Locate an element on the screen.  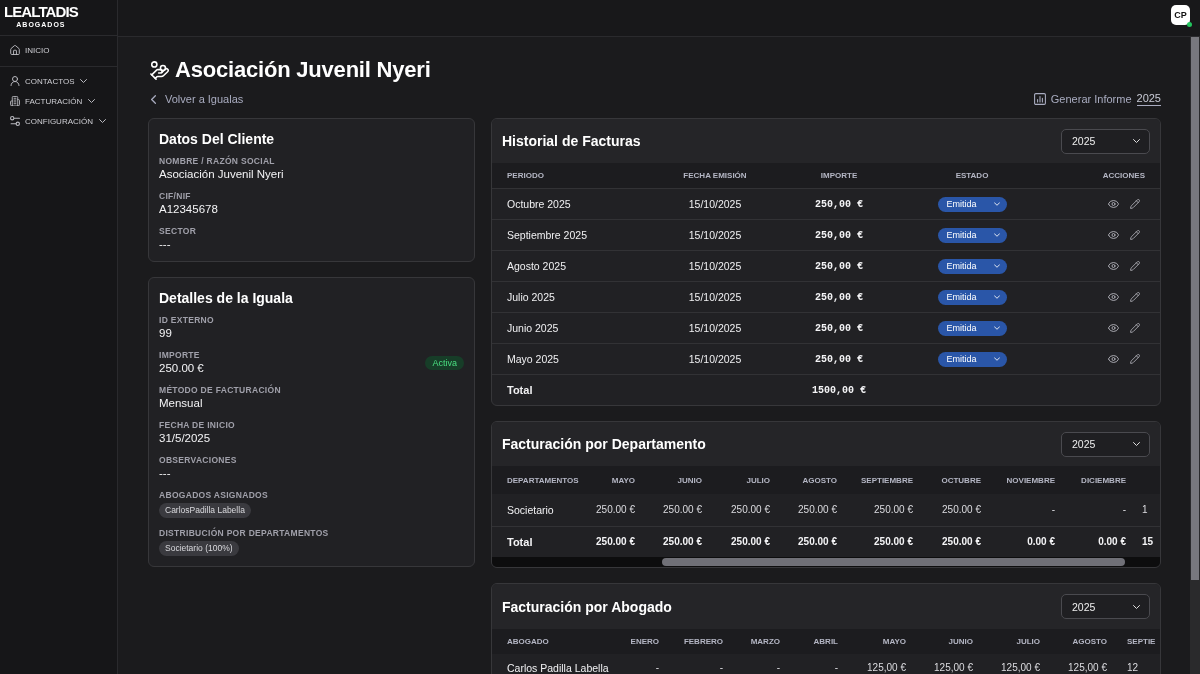
column-header: SEPTIEMBRE is located at coordinates (887, 480).